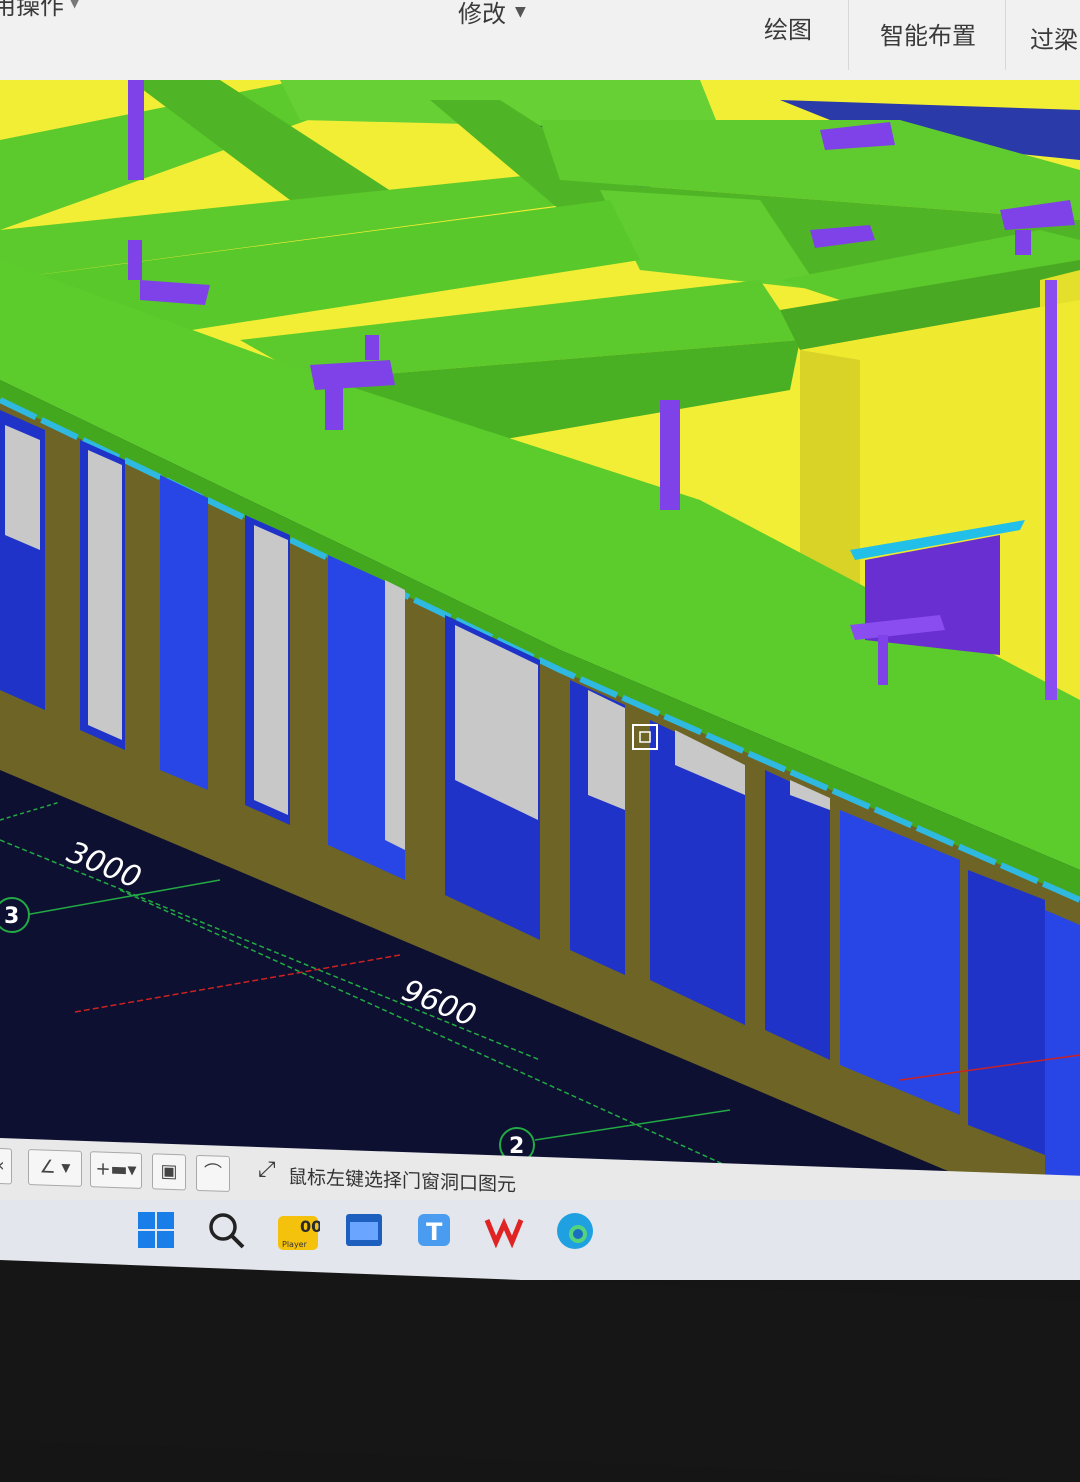 The image size is (1080, 1482). What do you see at coordinates (294, 1244) in the screenshot?
I see `player-label: Player` at bounding box center [294, 1244].